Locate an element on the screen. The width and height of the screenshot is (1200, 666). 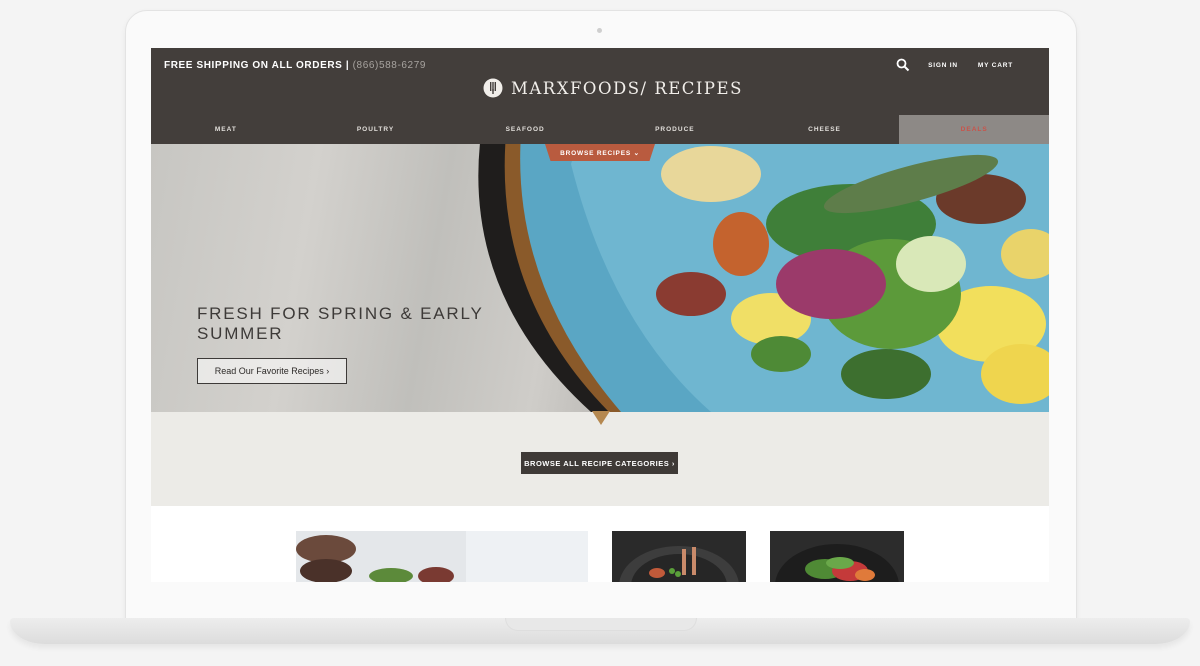
webcam is located at coordinates (599, 30).